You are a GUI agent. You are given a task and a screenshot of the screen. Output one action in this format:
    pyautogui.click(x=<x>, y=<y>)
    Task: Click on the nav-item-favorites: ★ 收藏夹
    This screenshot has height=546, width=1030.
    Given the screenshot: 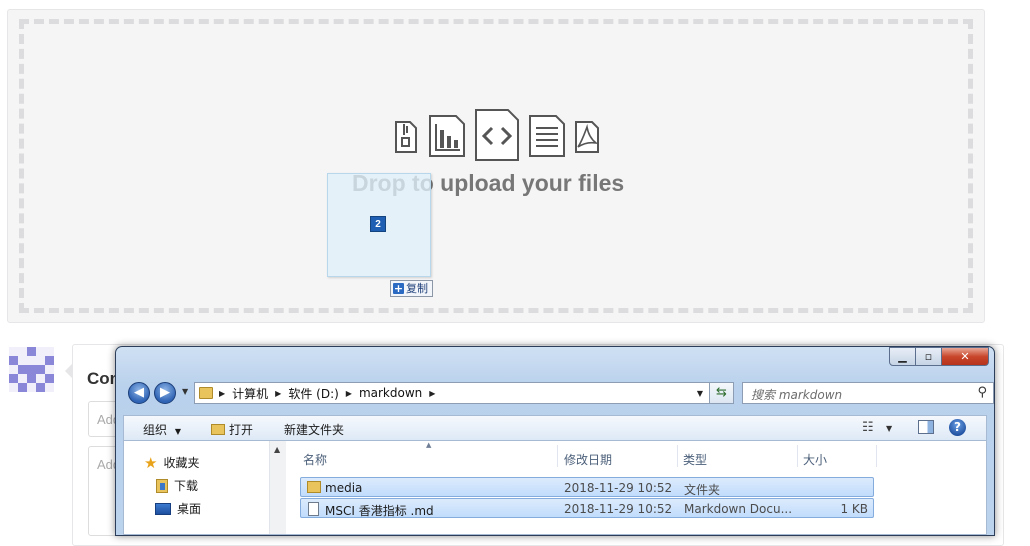 What is the action you would take?
    pyautogui.click(x=171, y=462)
    